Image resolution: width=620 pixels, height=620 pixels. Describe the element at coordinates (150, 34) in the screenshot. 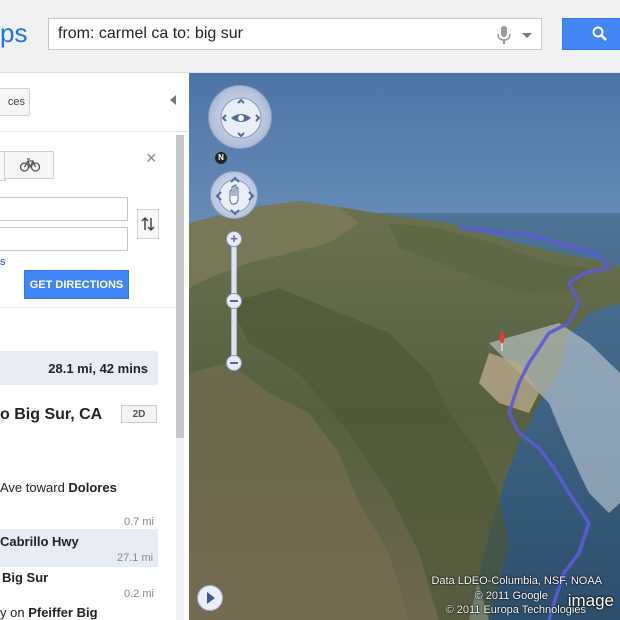

I see `search-query-text: from: carmel ca to: big sur` at that location.